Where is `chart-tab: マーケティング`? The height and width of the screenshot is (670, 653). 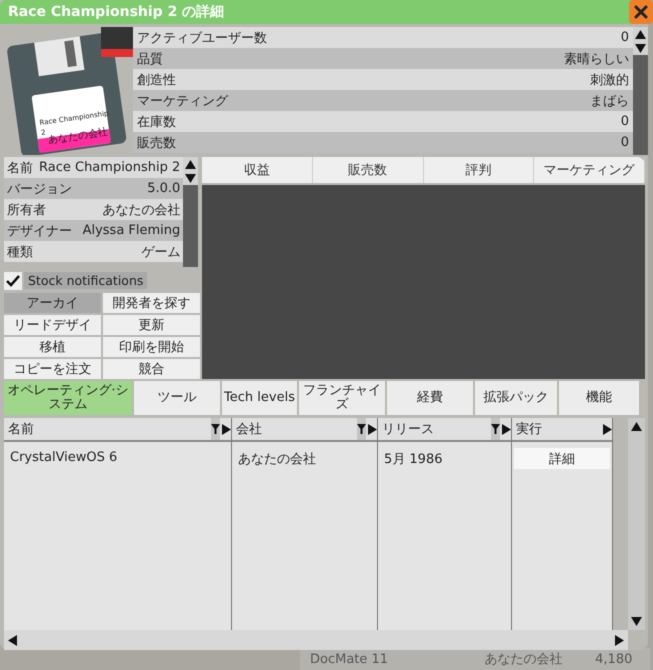
chart-tab: マーケティング is located at coordinates (589, 170).